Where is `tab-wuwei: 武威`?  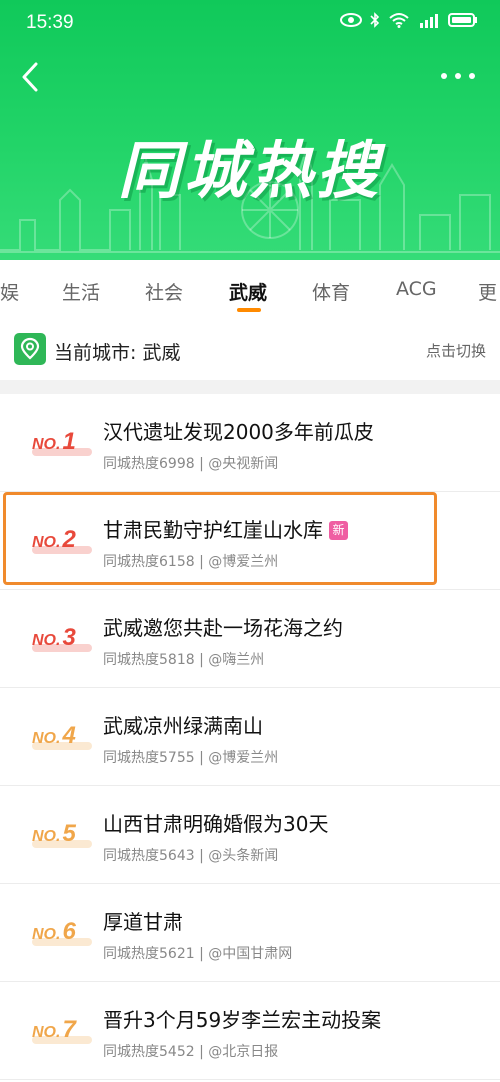 tab-wuwei: 武威 is located at coordinates (248, 291).